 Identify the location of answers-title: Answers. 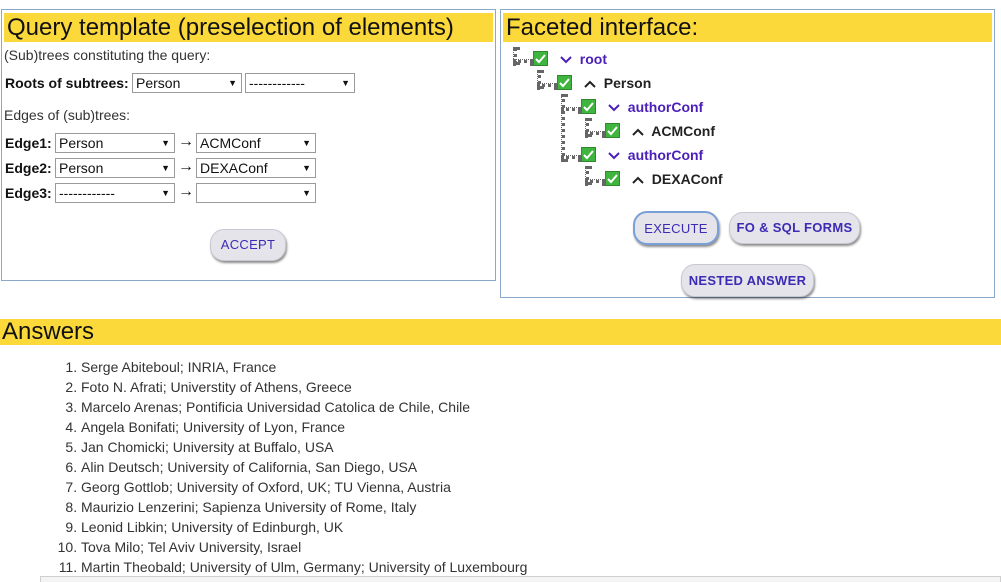
(500, 332).